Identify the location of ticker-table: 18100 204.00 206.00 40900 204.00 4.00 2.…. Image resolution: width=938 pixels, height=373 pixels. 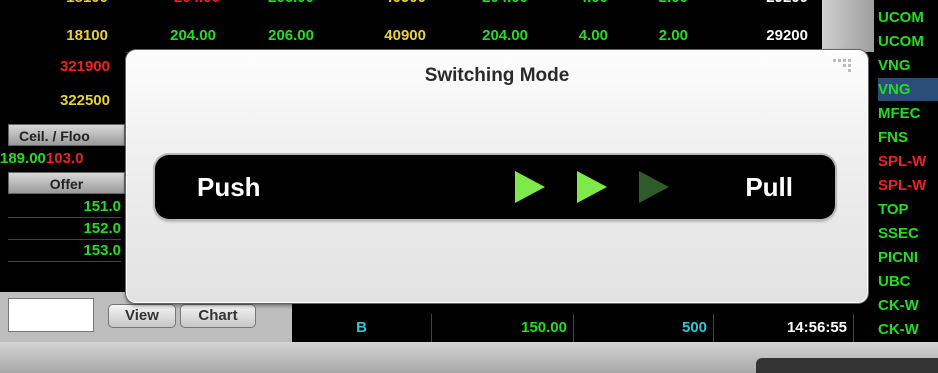
(411, 26).